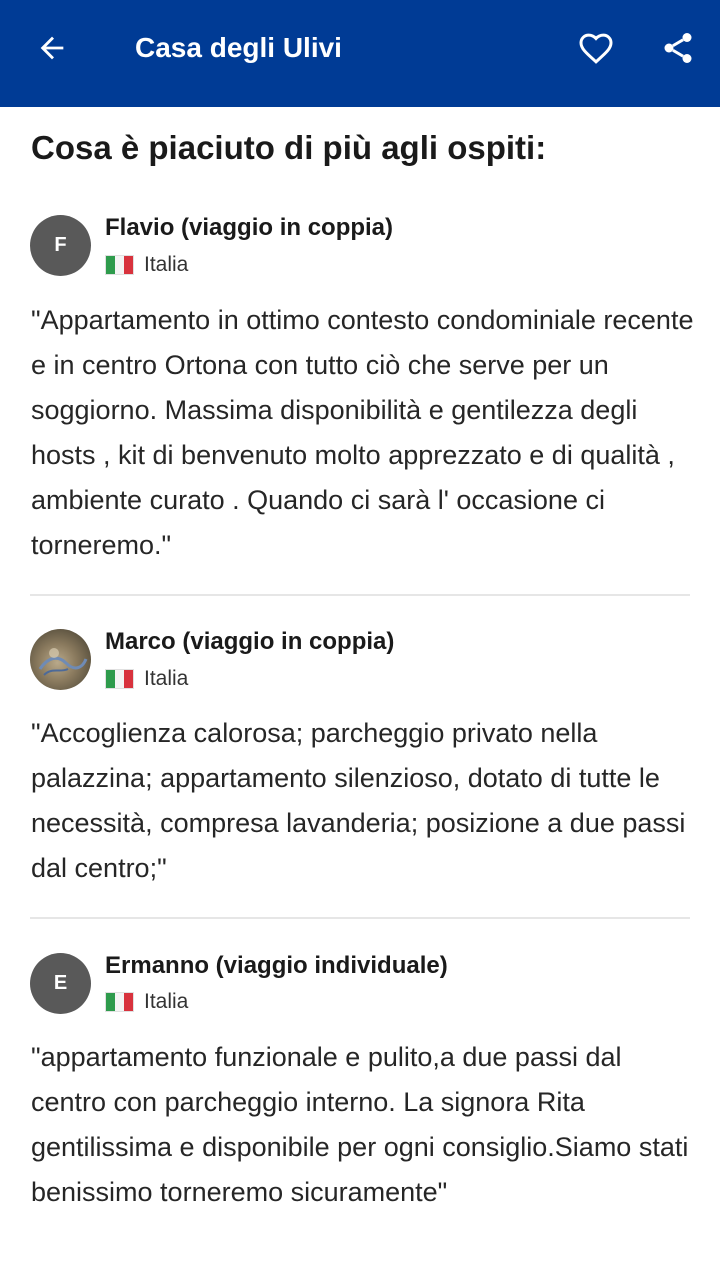  I want to click on back-button, so click(52, 48).